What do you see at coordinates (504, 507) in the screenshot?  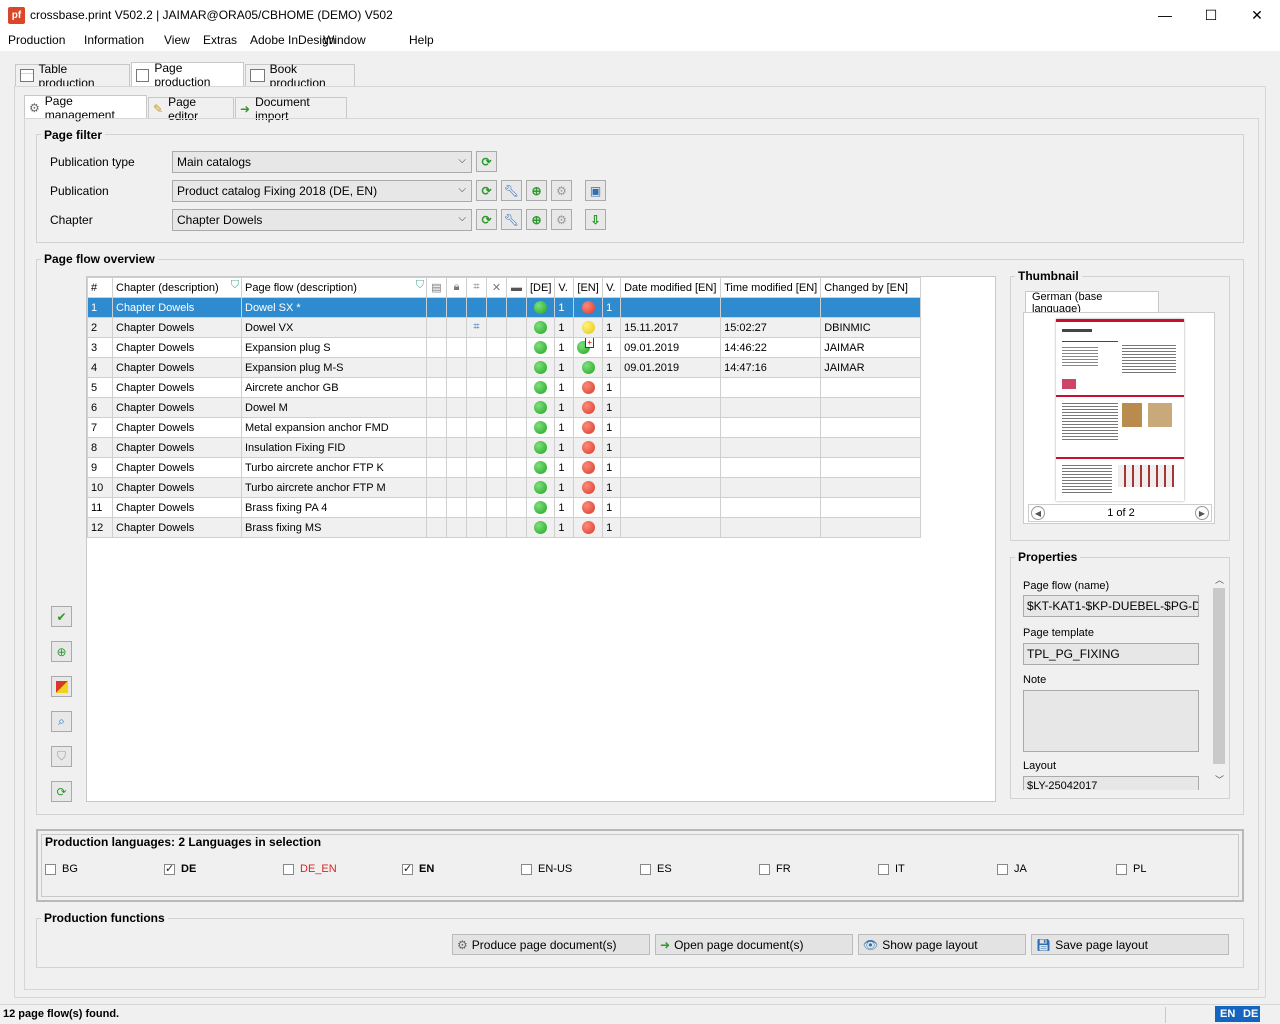 I see `table-row: 11 Chapter Dowels Brass fixing PA 411` at bounding box center [504, 507].